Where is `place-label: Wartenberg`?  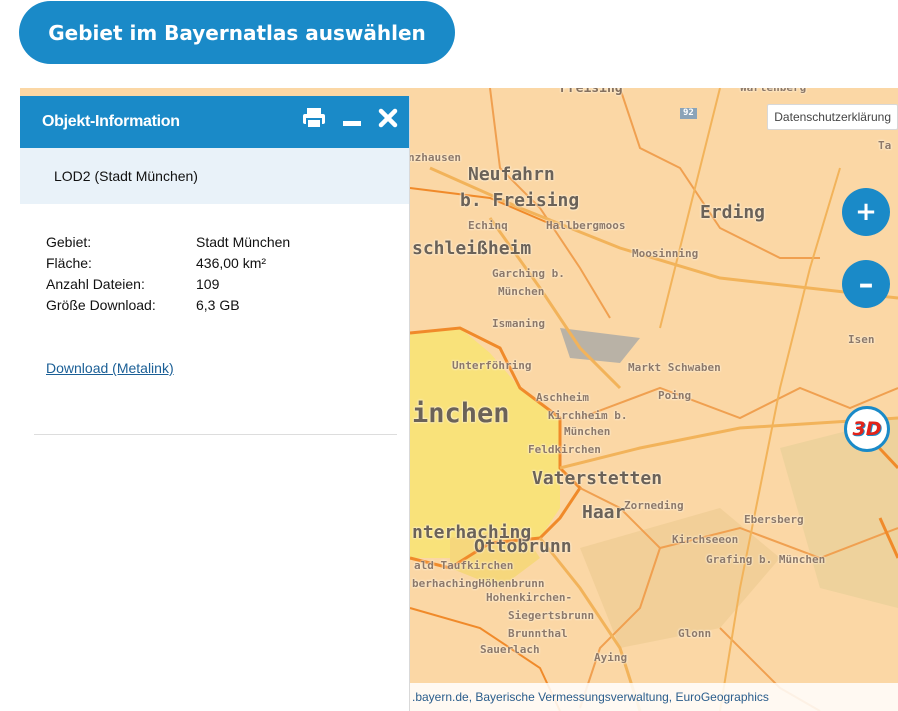 place-label: Wartenberg is located at coordinates (773, 90).